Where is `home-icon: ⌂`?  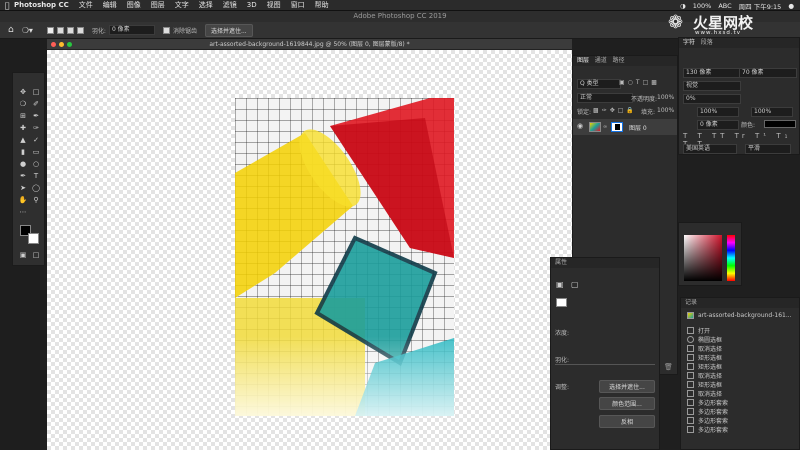
home-icon: ⌂ is located at coordinates (11, 30).